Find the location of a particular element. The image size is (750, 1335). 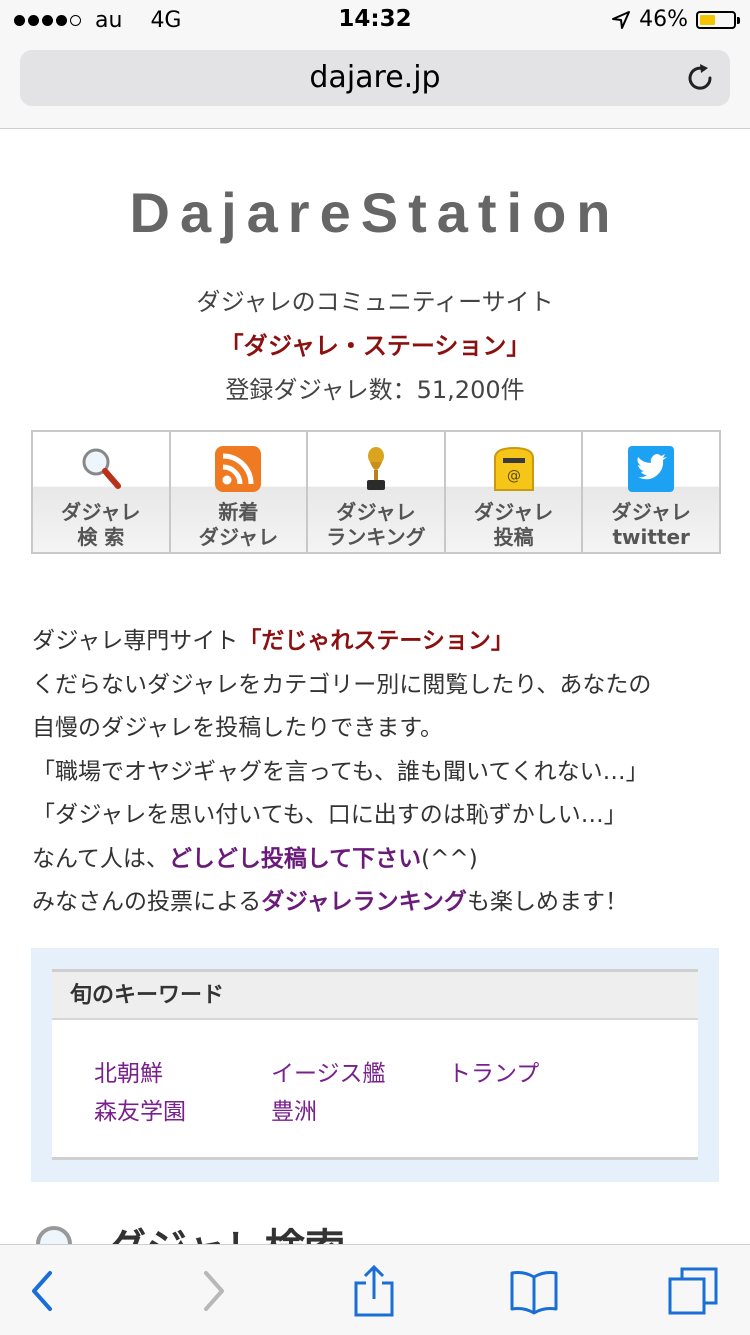

post-link: どしどし投稿して下さい is located at coordinates (295, 859).